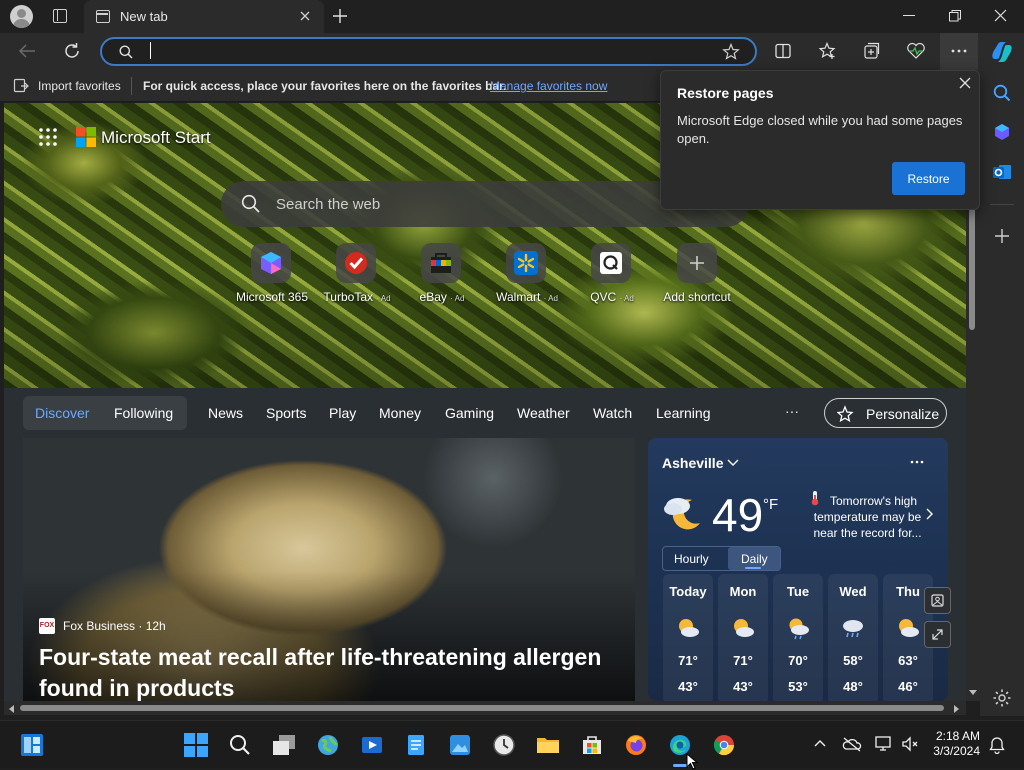  I want to click on tab-actions-icon, so click(60, 16).